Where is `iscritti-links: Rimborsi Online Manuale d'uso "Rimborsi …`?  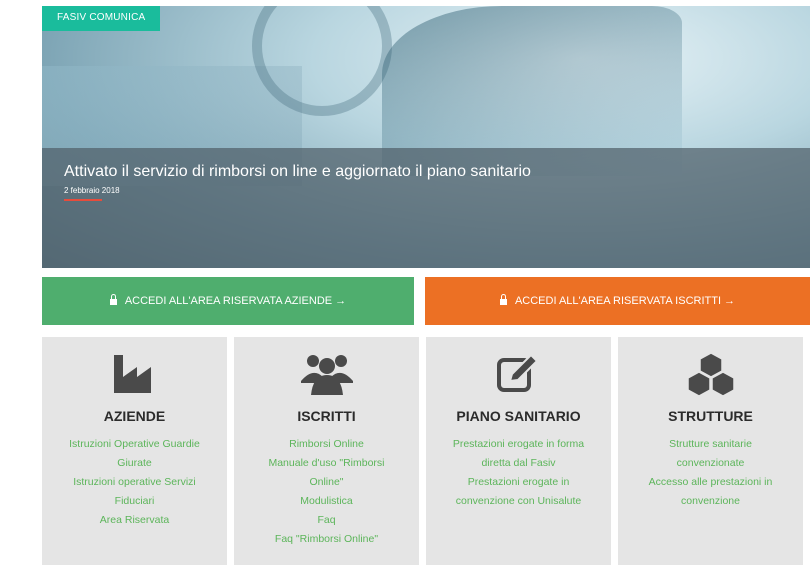
iscritti-links: Rimborsi Online Manuale d'uso "Rimborsi … is located at coordinates (326, 492).